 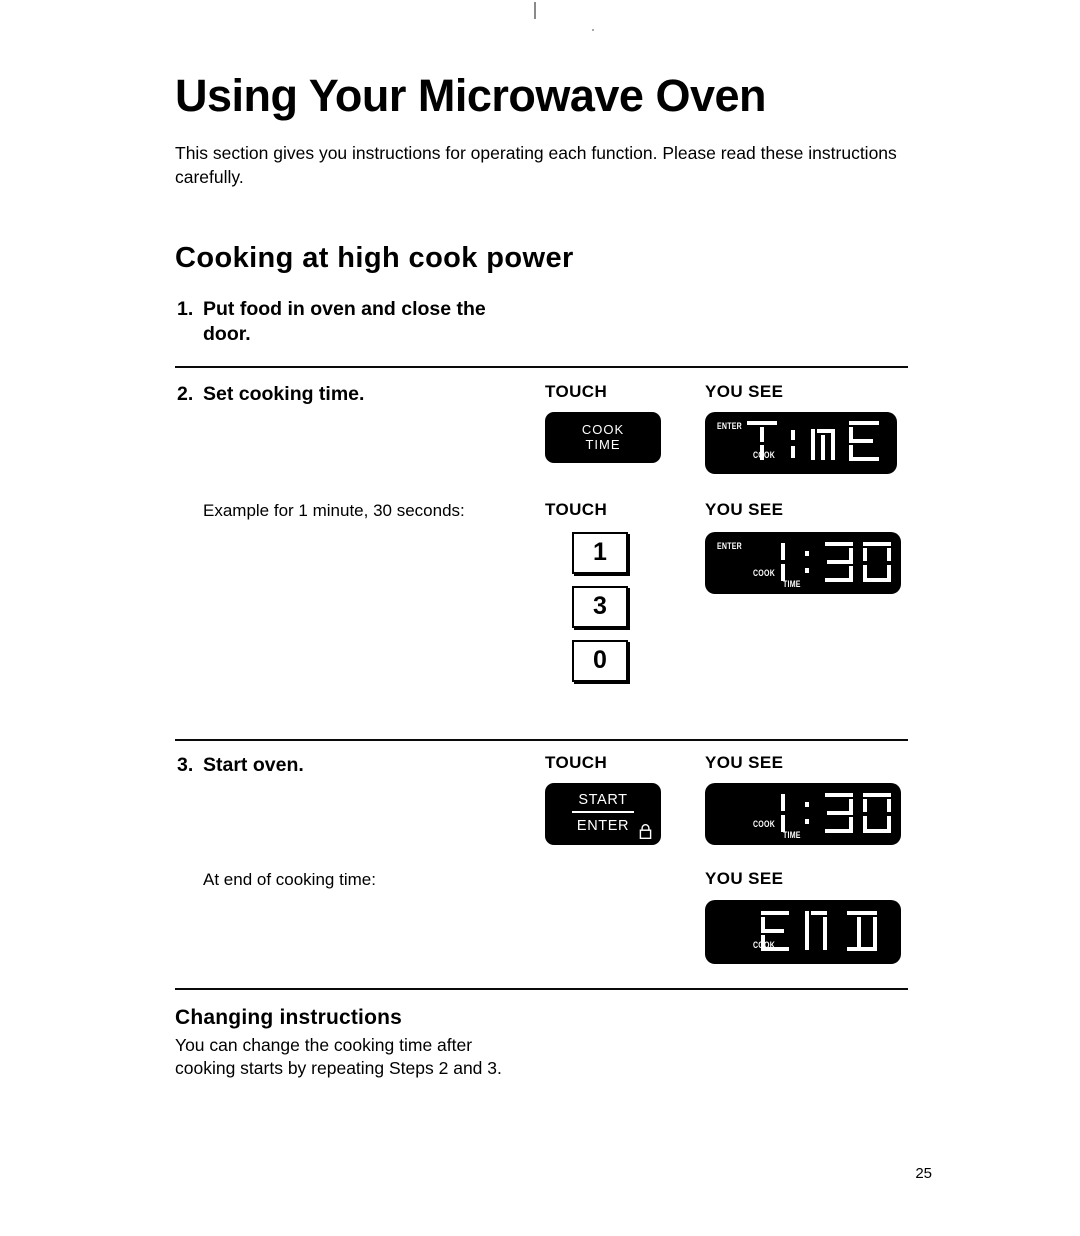 What do you see at coordinates (185, 308) in the screenshot?
I see `step-1-number: 1.` at bounding box center [185, 308].